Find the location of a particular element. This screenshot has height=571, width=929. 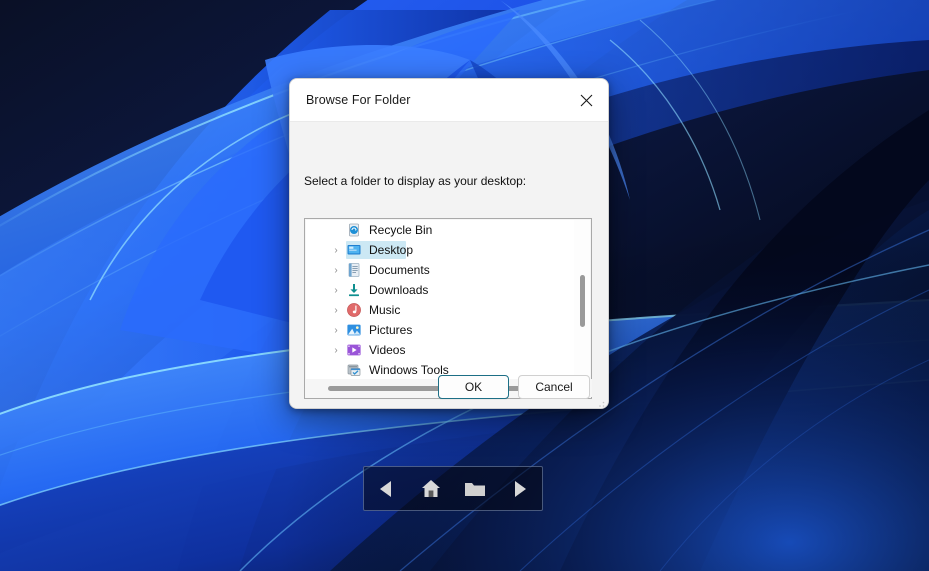

tree-item-pictures: › Pictures is located at coordinates (441, 330).